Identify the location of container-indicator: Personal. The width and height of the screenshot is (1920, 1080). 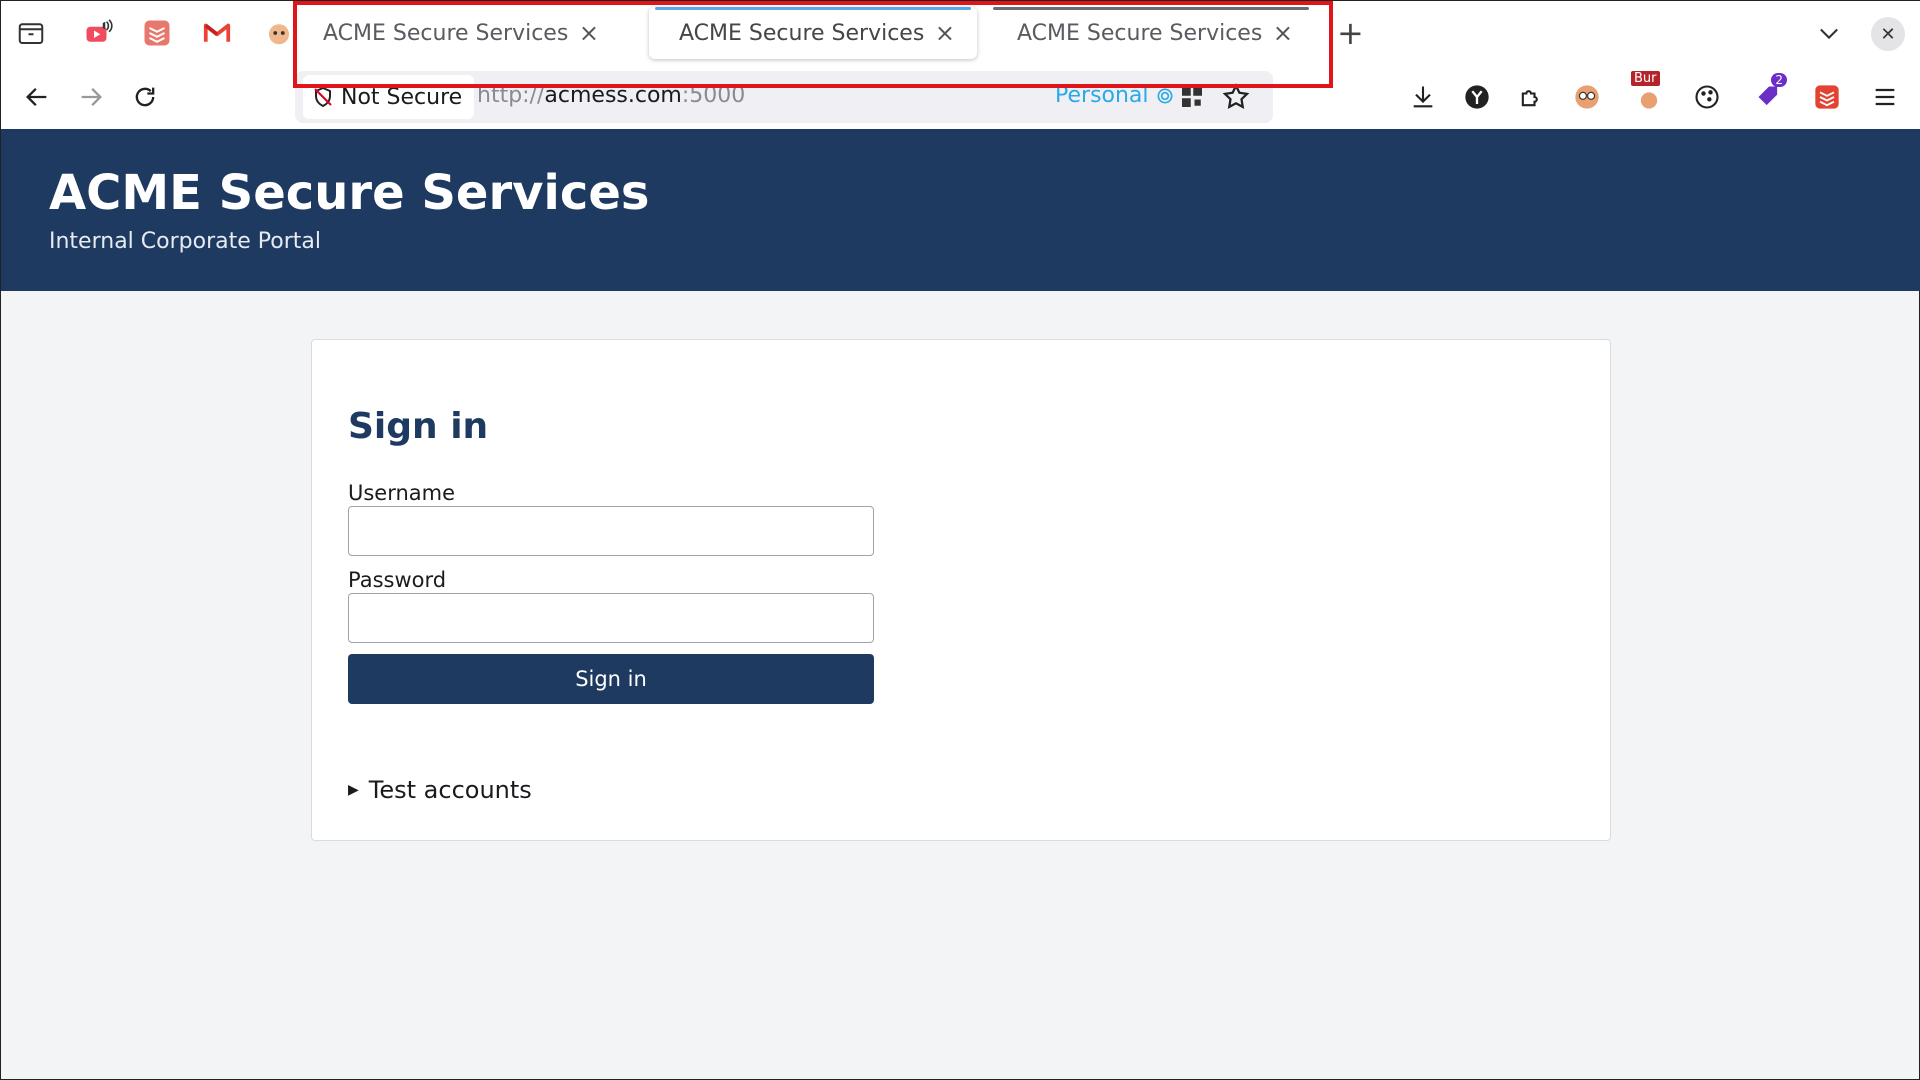
(1115, 95).